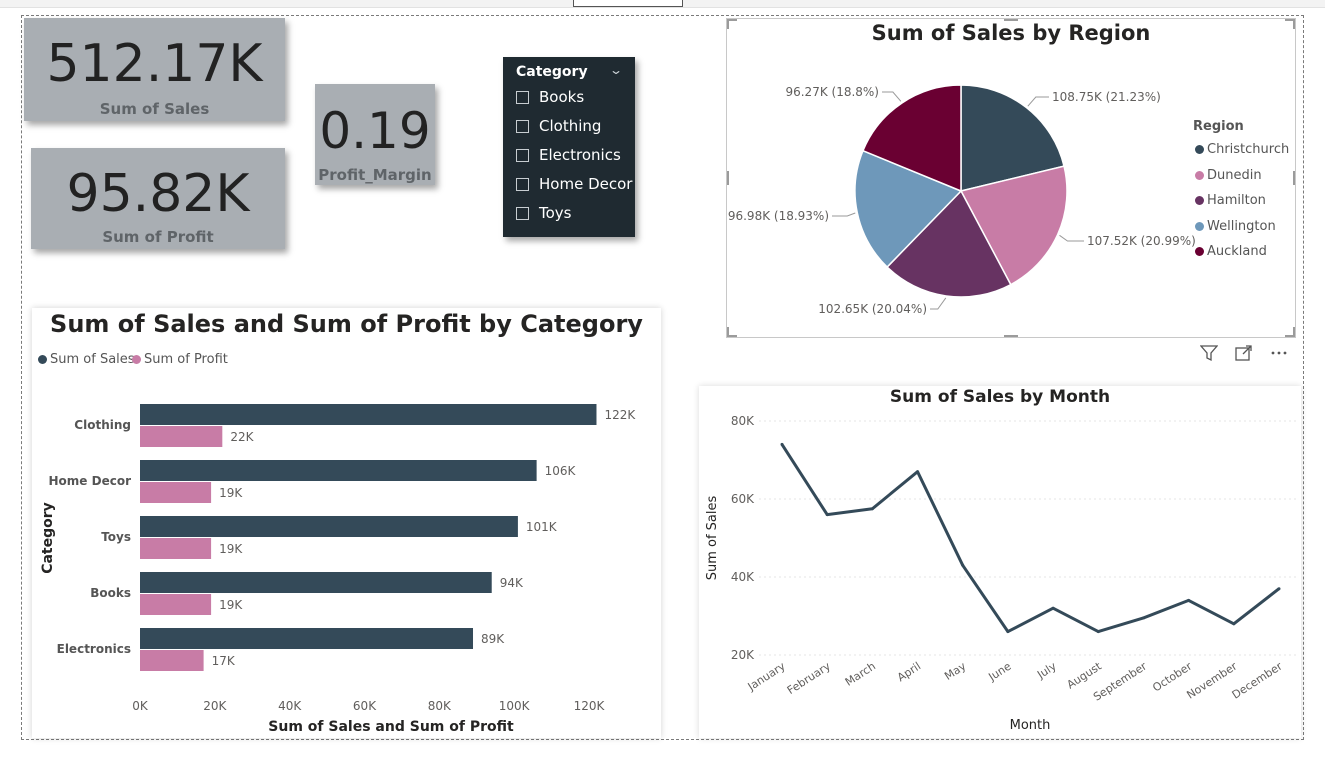 The height and width of the screenshot is (764, 1325). What do you see at coordinates (242, 437) in the screenshot?
I see `bar-data-label: 22K` at bounding box center [242, 437].